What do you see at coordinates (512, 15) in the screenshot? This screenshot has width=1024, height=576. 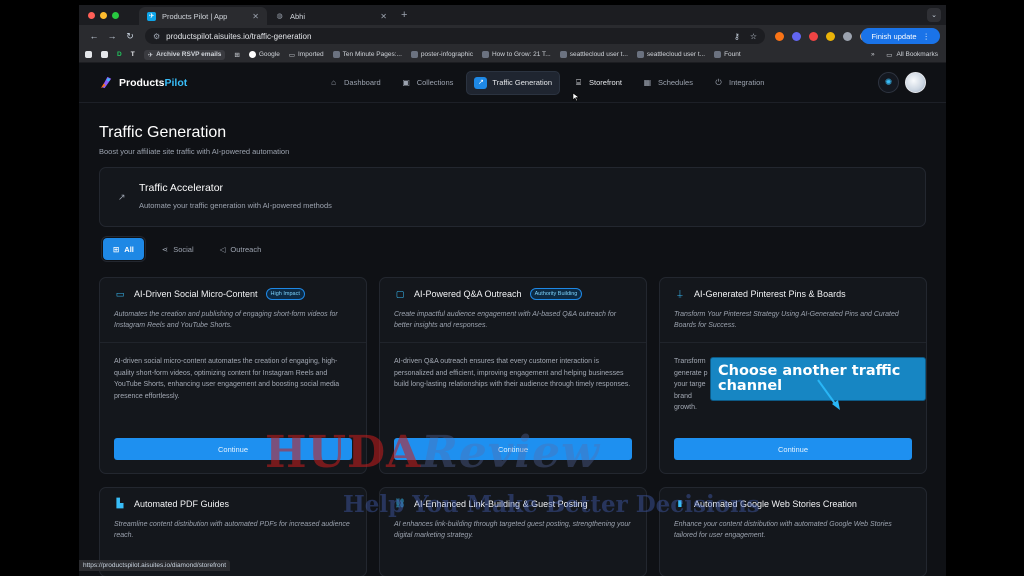 I see `tab-strip: ✈ Products Pilot | App ✕ ◍ Abhi ✕ + ⌄` at bounding box center [512, 15].